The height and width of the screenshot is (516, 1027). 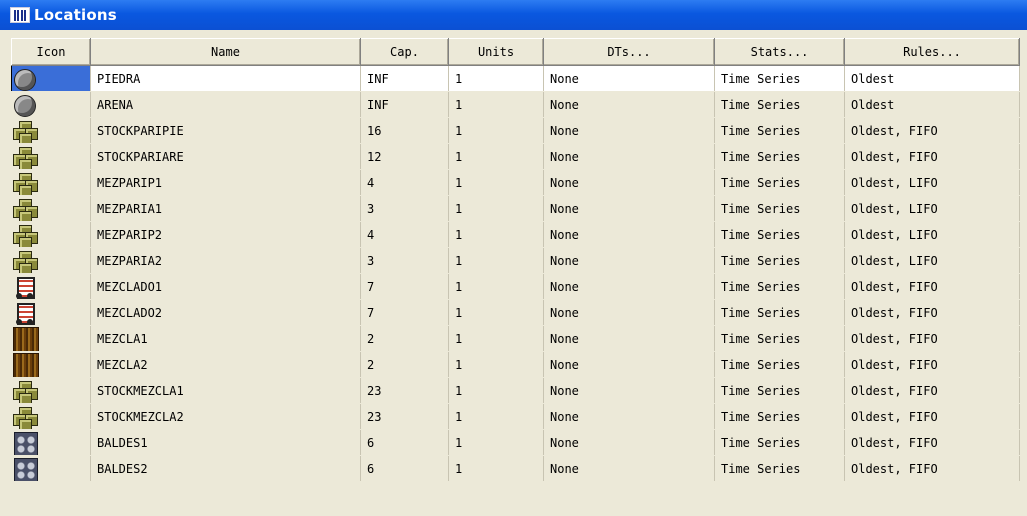 I want to click on name-cell: STOCKPARIARE, so click(x=225, y=156).